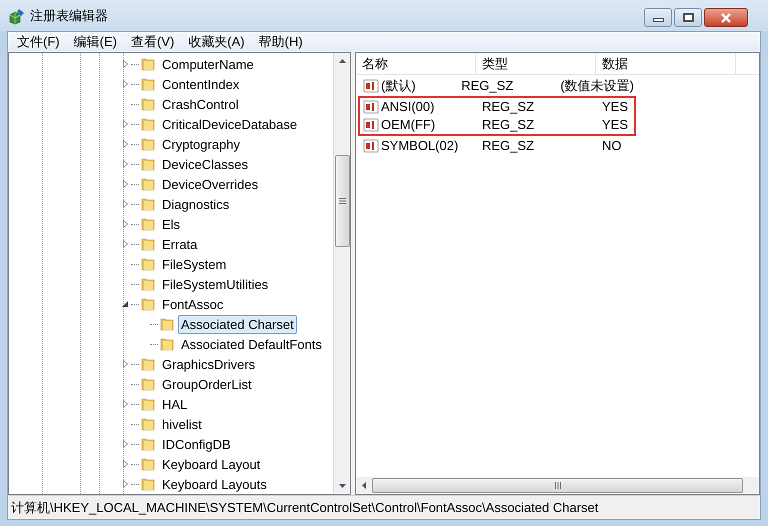 This screenshot has width=768, height=526. Describe the element at coordinates (408, 125) in the screenshot. I see `value-name: OEM(FF)` at that location.